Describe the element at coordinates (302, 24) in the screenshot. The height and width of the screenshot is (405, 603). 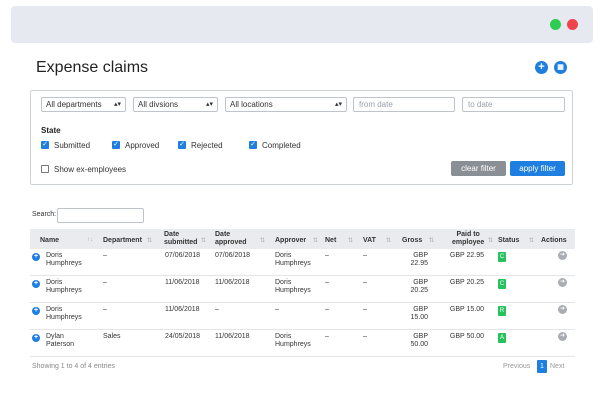
I see `window-title-bar` at that location.